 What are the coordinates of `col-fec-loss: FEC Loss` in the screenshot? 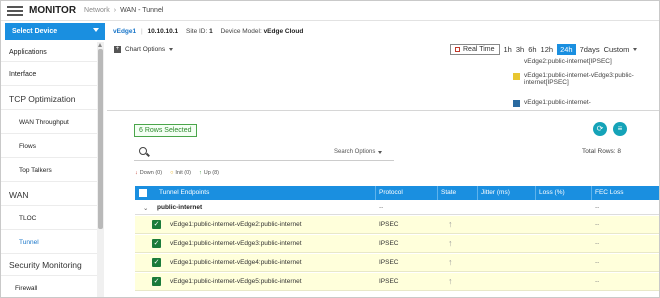 It's located at (609, 192).